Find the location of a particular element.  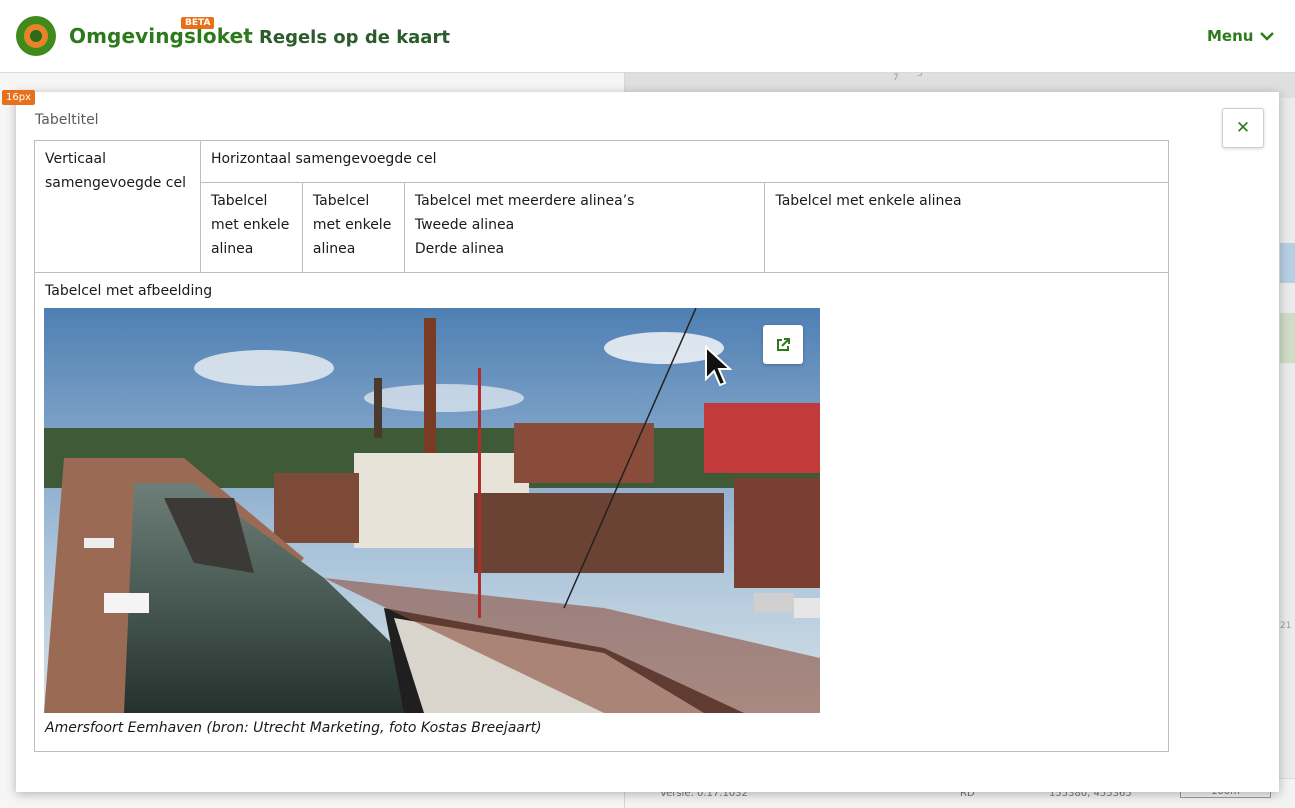

close-button: ✕ is located at coordinates (1243, 128).